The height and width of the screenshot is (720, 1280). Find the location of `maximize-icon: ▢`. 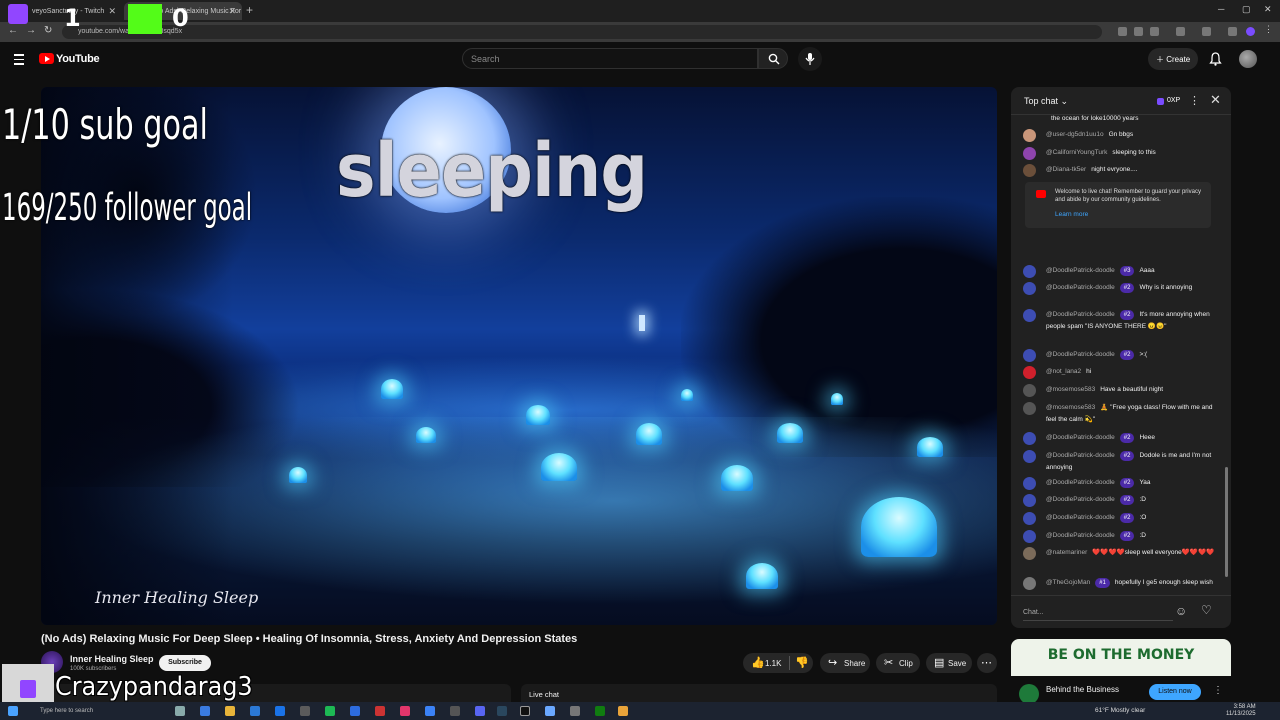

maximize-icon: ▢ is located at coordinates (1246, 9).